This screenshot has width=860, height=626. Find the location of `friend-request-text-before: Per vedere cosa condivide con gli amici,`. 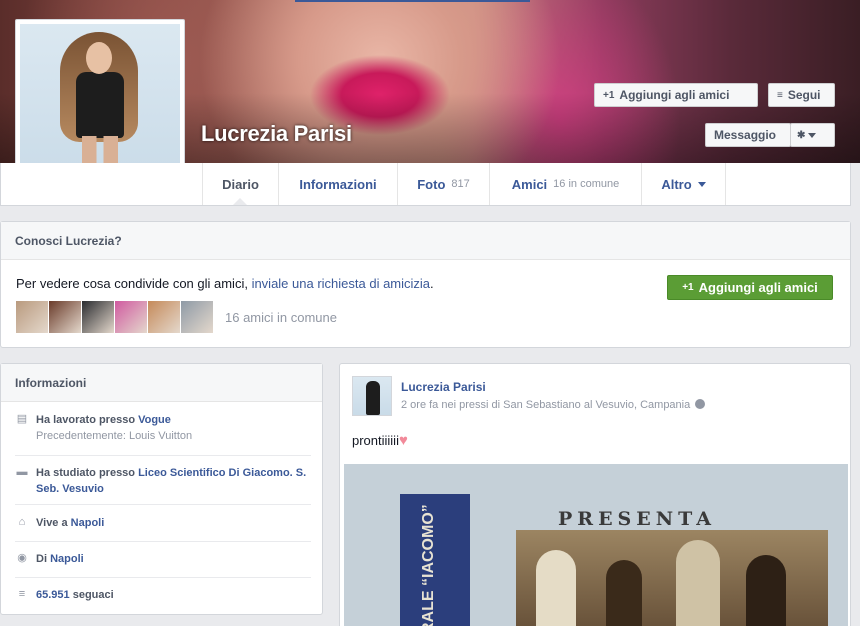

friend-request-text-before: Per vedere cosa condivide con gli amici, is located at coordinates (134, 283).